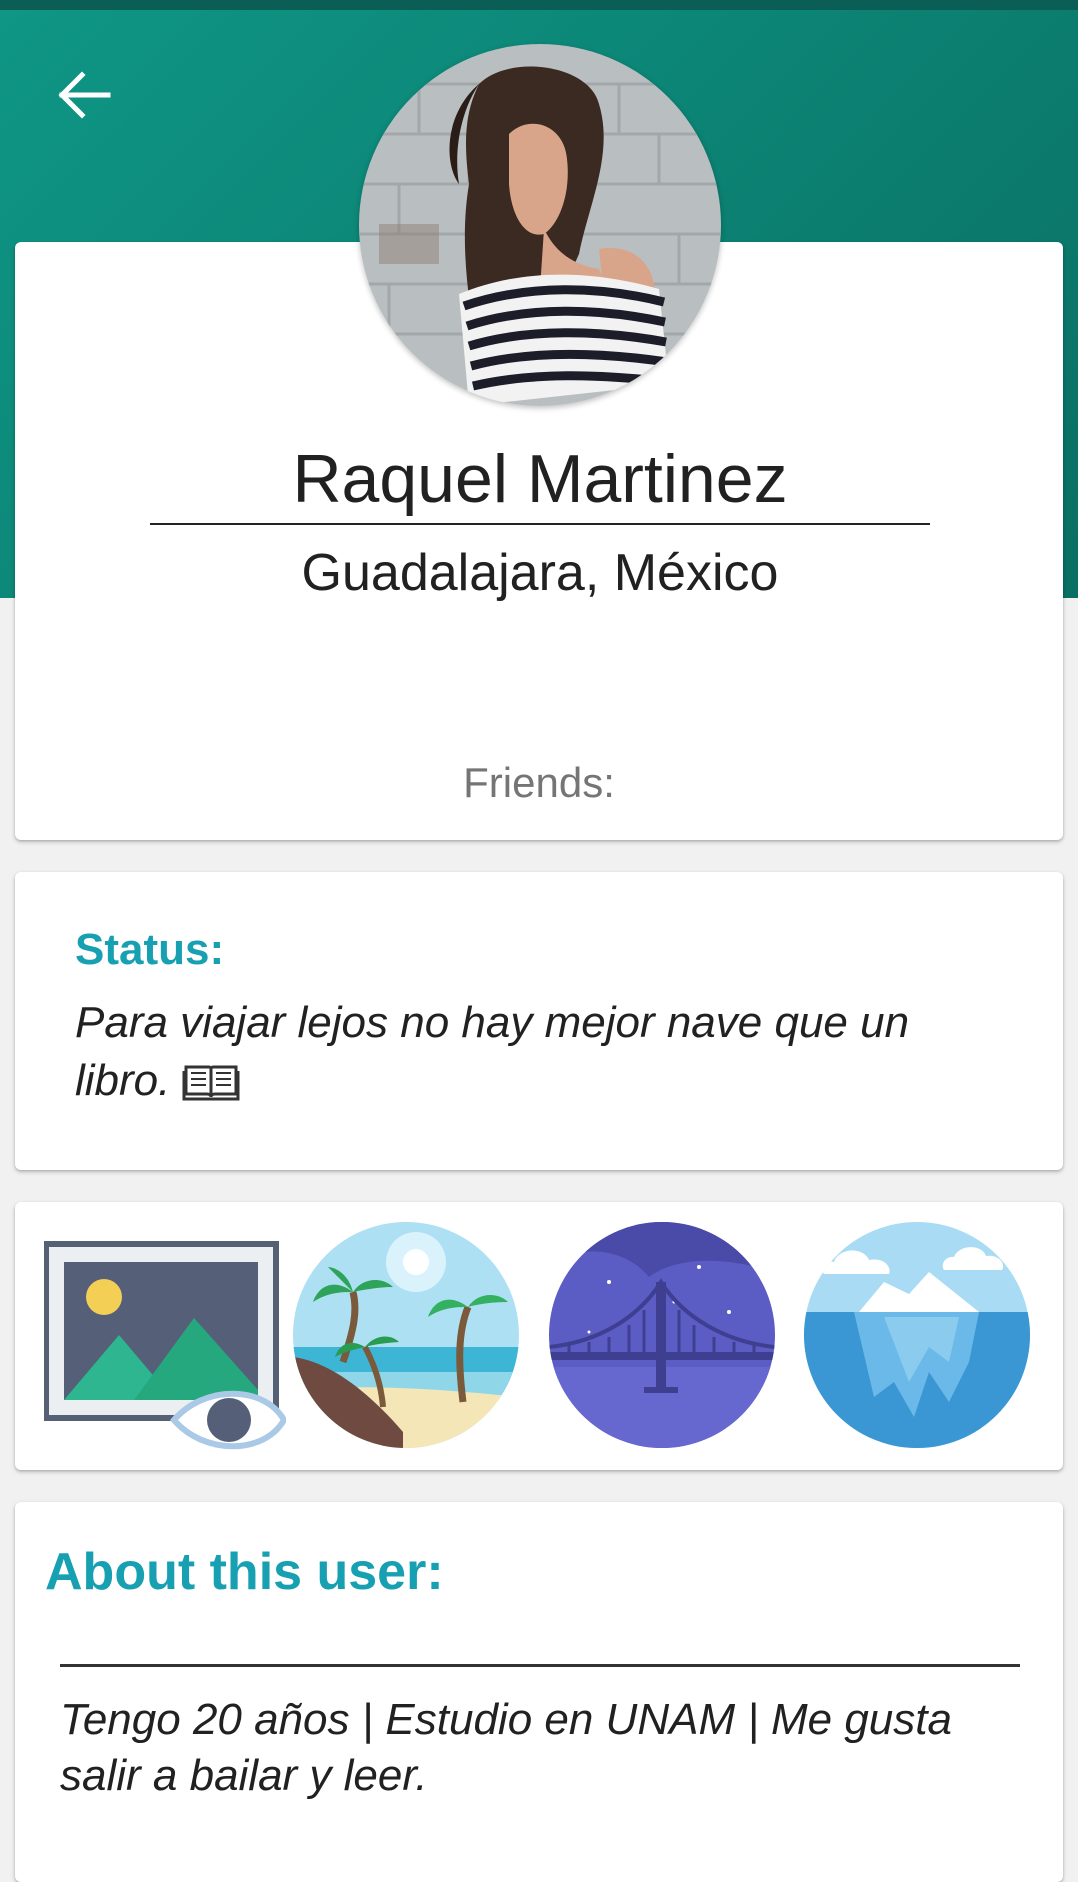  I want to click on profile-photo, so click(540, 225).